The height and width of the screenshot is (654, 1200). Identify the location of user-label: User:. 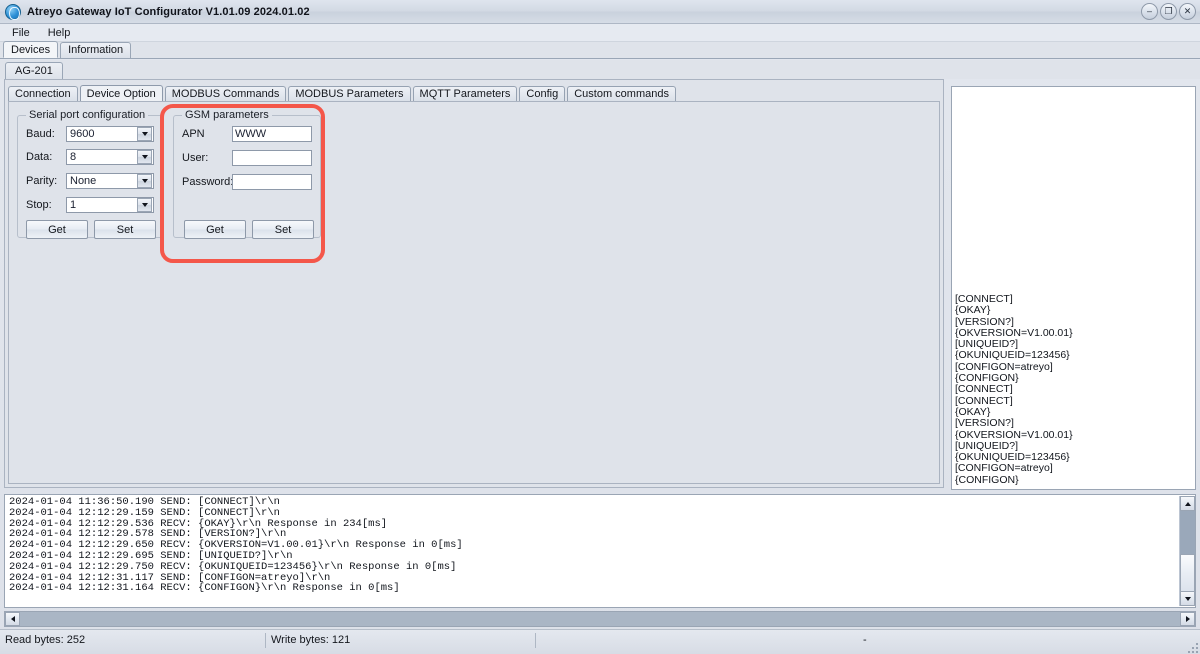
(195, 158).